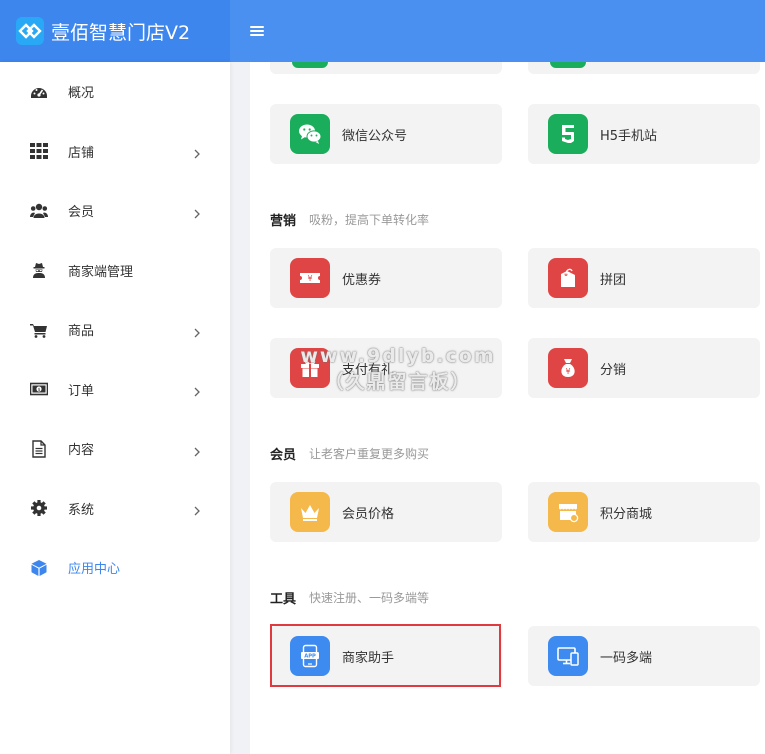 This screenshot has height=754, width=765. I want to click on sidebar-item-label: 订单, so click(81, 391).